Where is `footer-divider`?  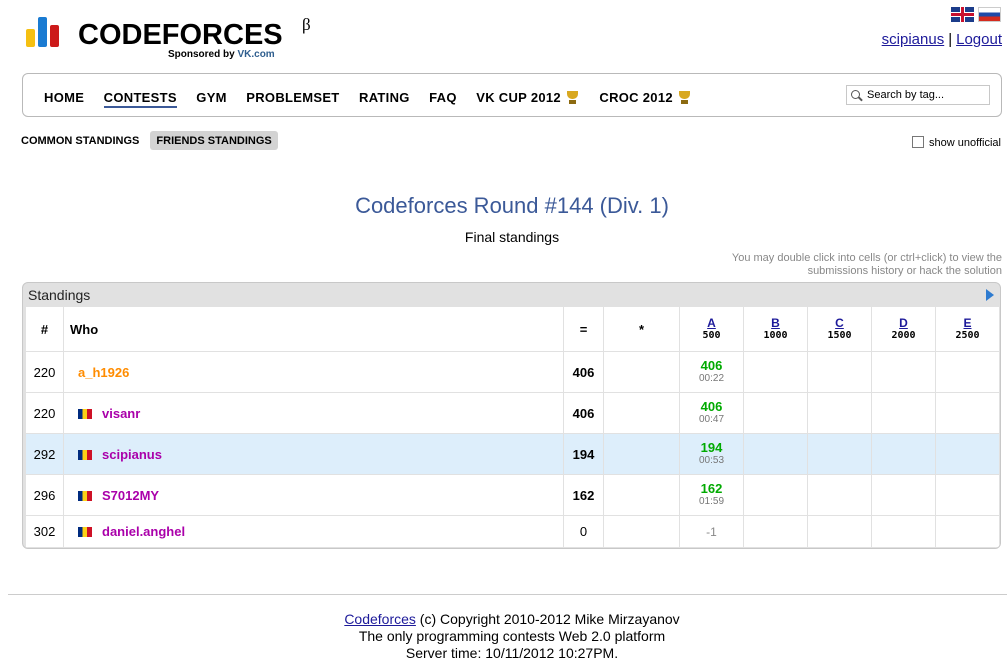 footer-divider is located at coordinates (507, 594).